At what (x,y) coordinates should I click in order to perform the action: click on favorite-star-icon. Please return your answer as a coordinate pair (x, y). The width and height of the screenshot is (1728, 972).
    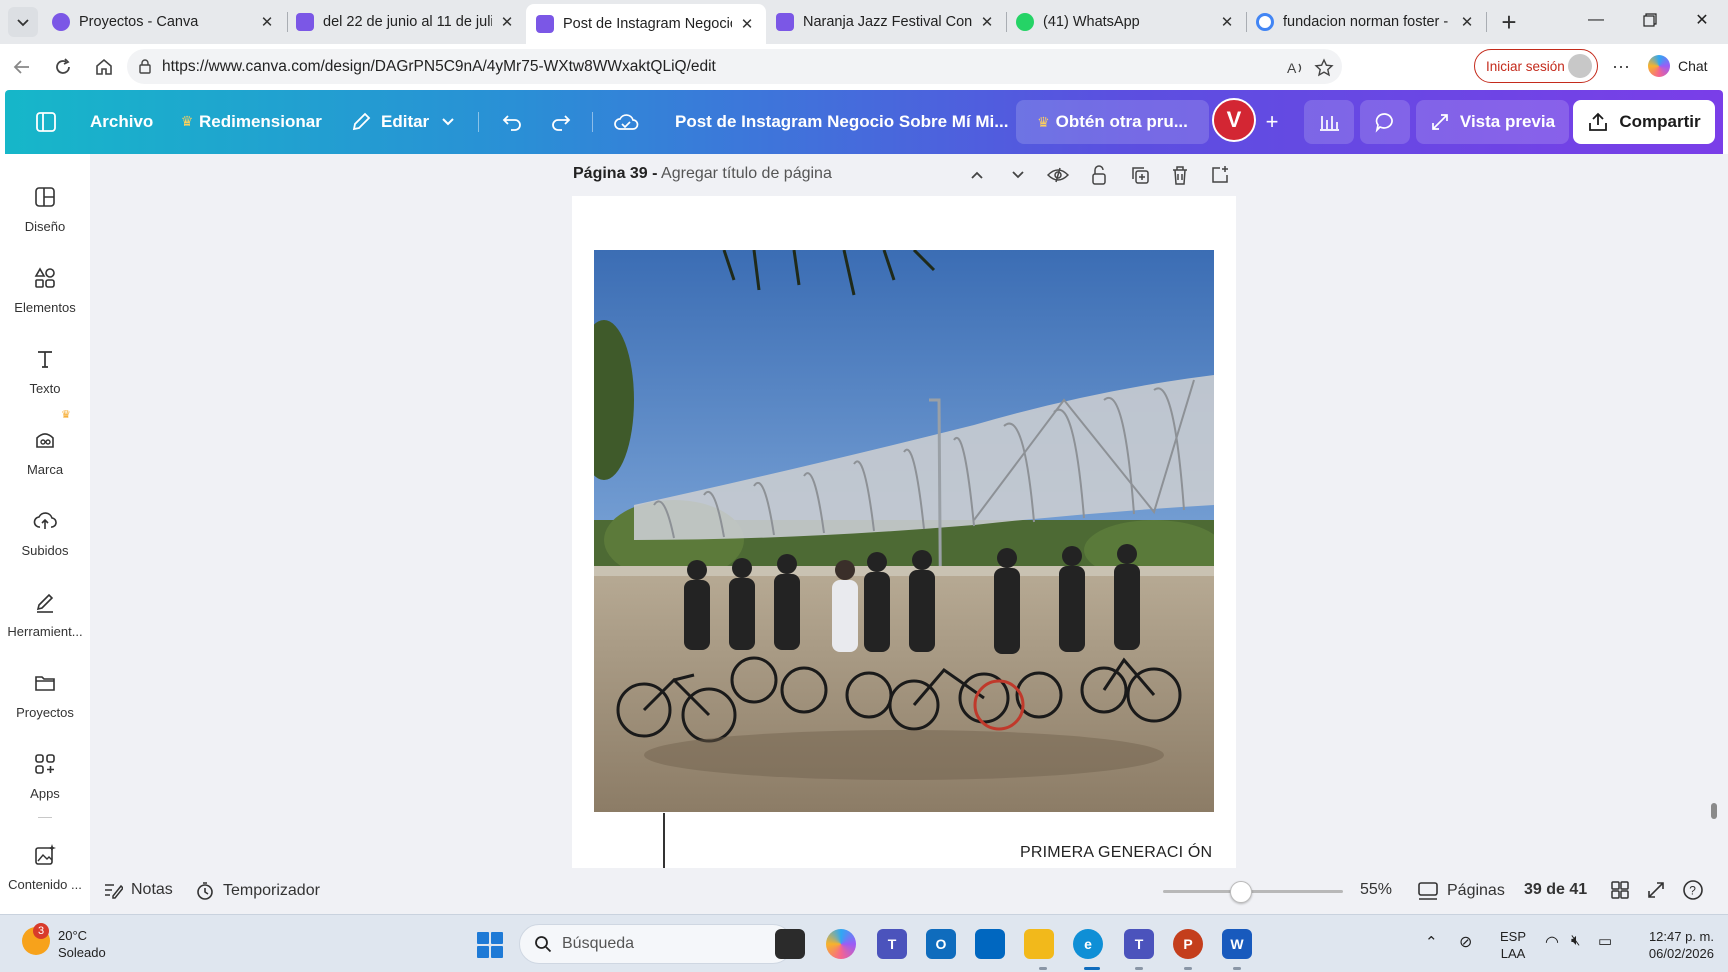
    Looking at the image, I should click on (1324, 68).